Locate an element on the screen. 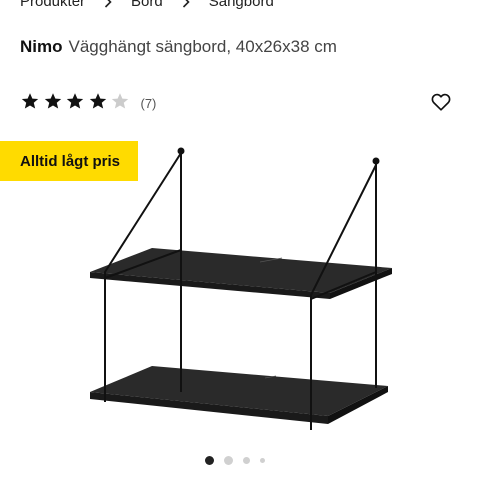 This screenshot has height=480, width=480. price-badge-label: Alltid lågt pris is located at coordinates (70, 161).